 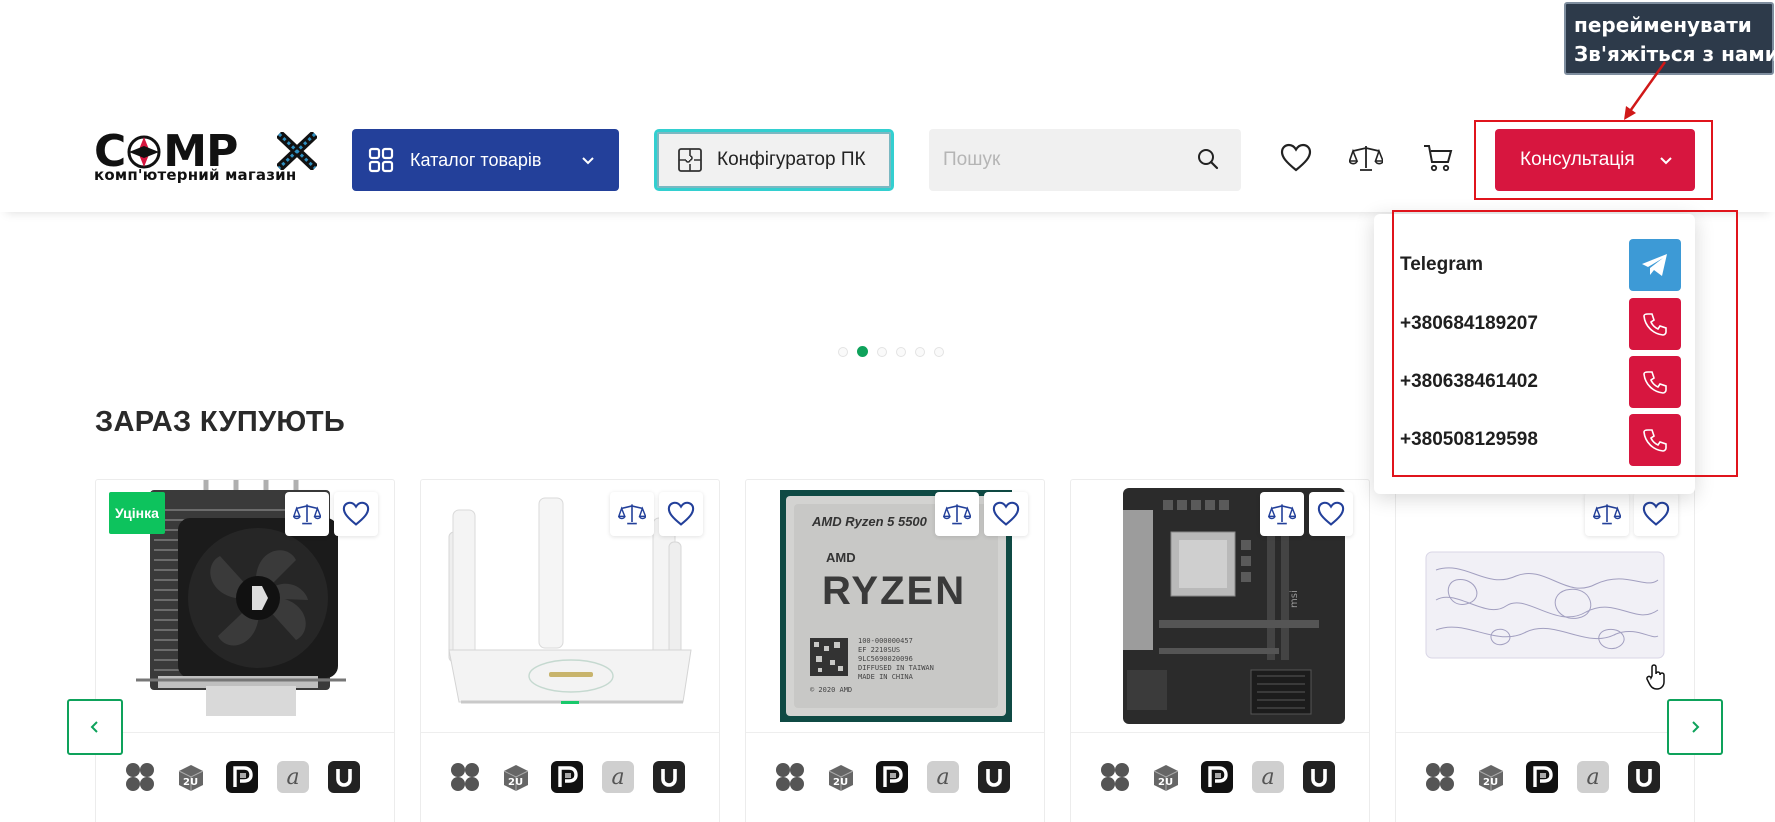 What do you see at coordinates (485, 160) in the screenshot?
I see `catalog-button: Каталог товарів` at bounding box center [485, 160].